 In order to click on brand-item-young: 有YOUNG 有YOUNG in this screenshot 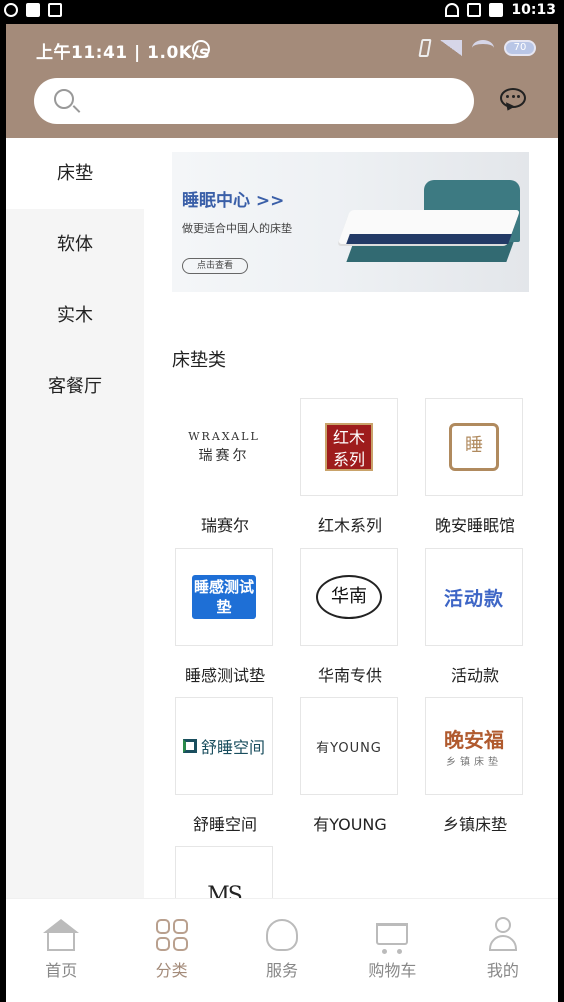, I will do `click(350, 767)`.